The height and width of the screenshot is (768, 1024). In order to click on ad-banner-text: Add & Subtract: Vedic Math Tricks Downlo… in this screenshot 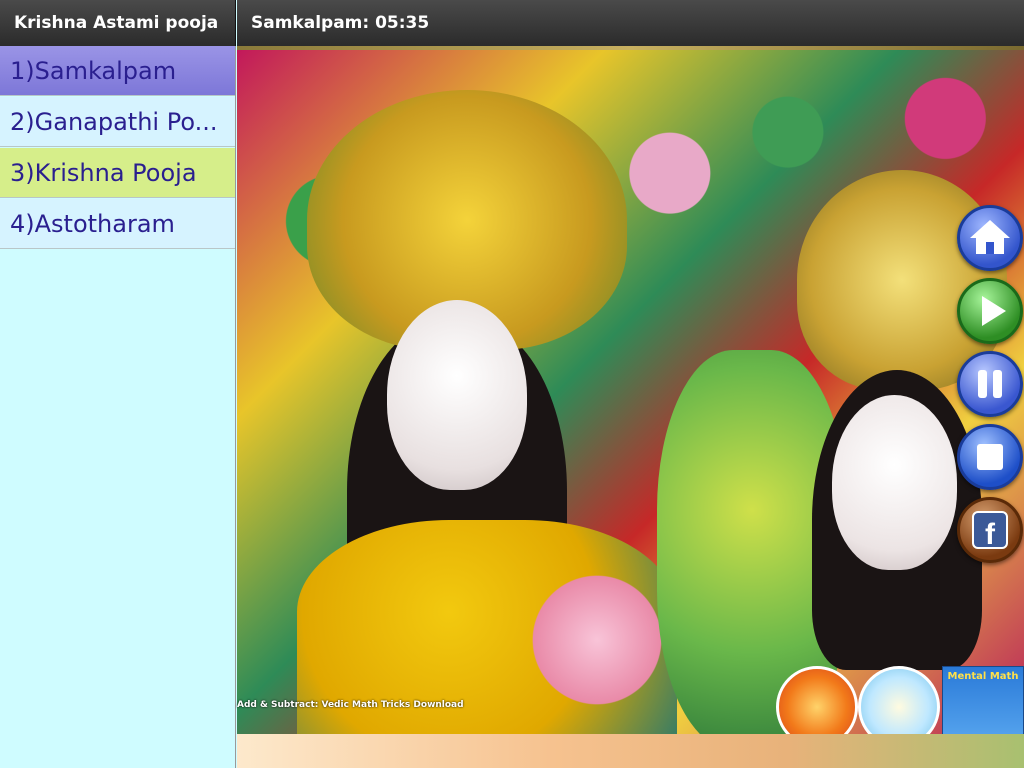, I will do `click(350, 705)`.